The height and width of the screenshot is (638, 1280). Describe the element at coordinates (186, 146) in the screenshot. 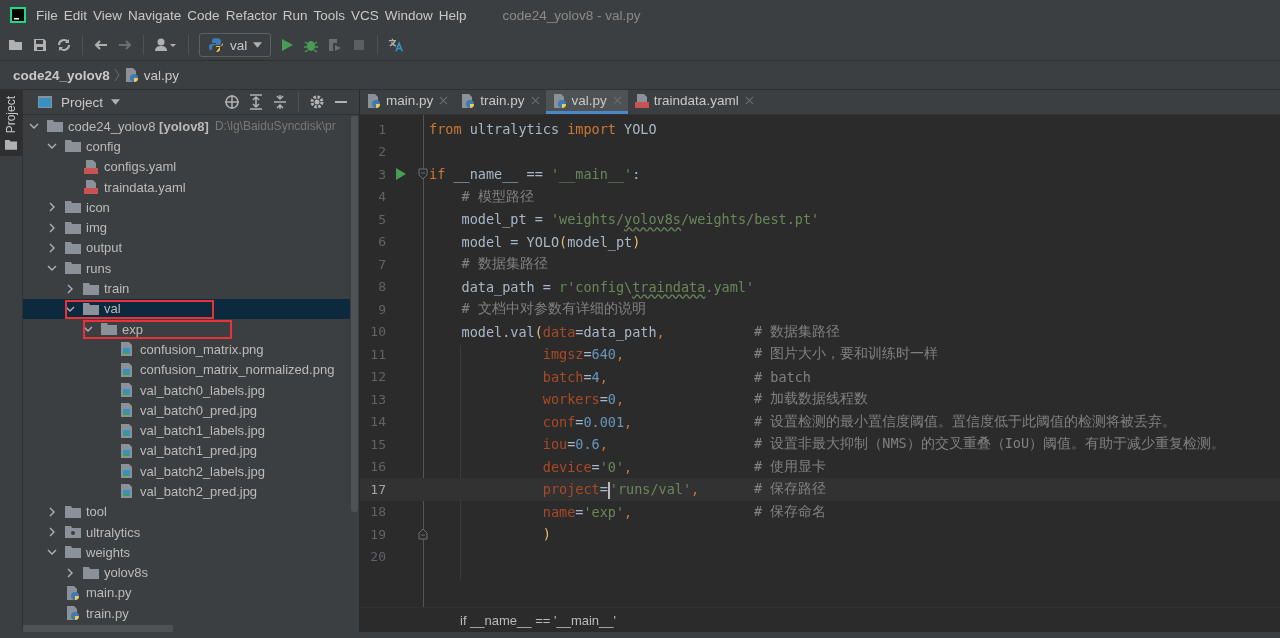

I see `tree-item: config` at that location.